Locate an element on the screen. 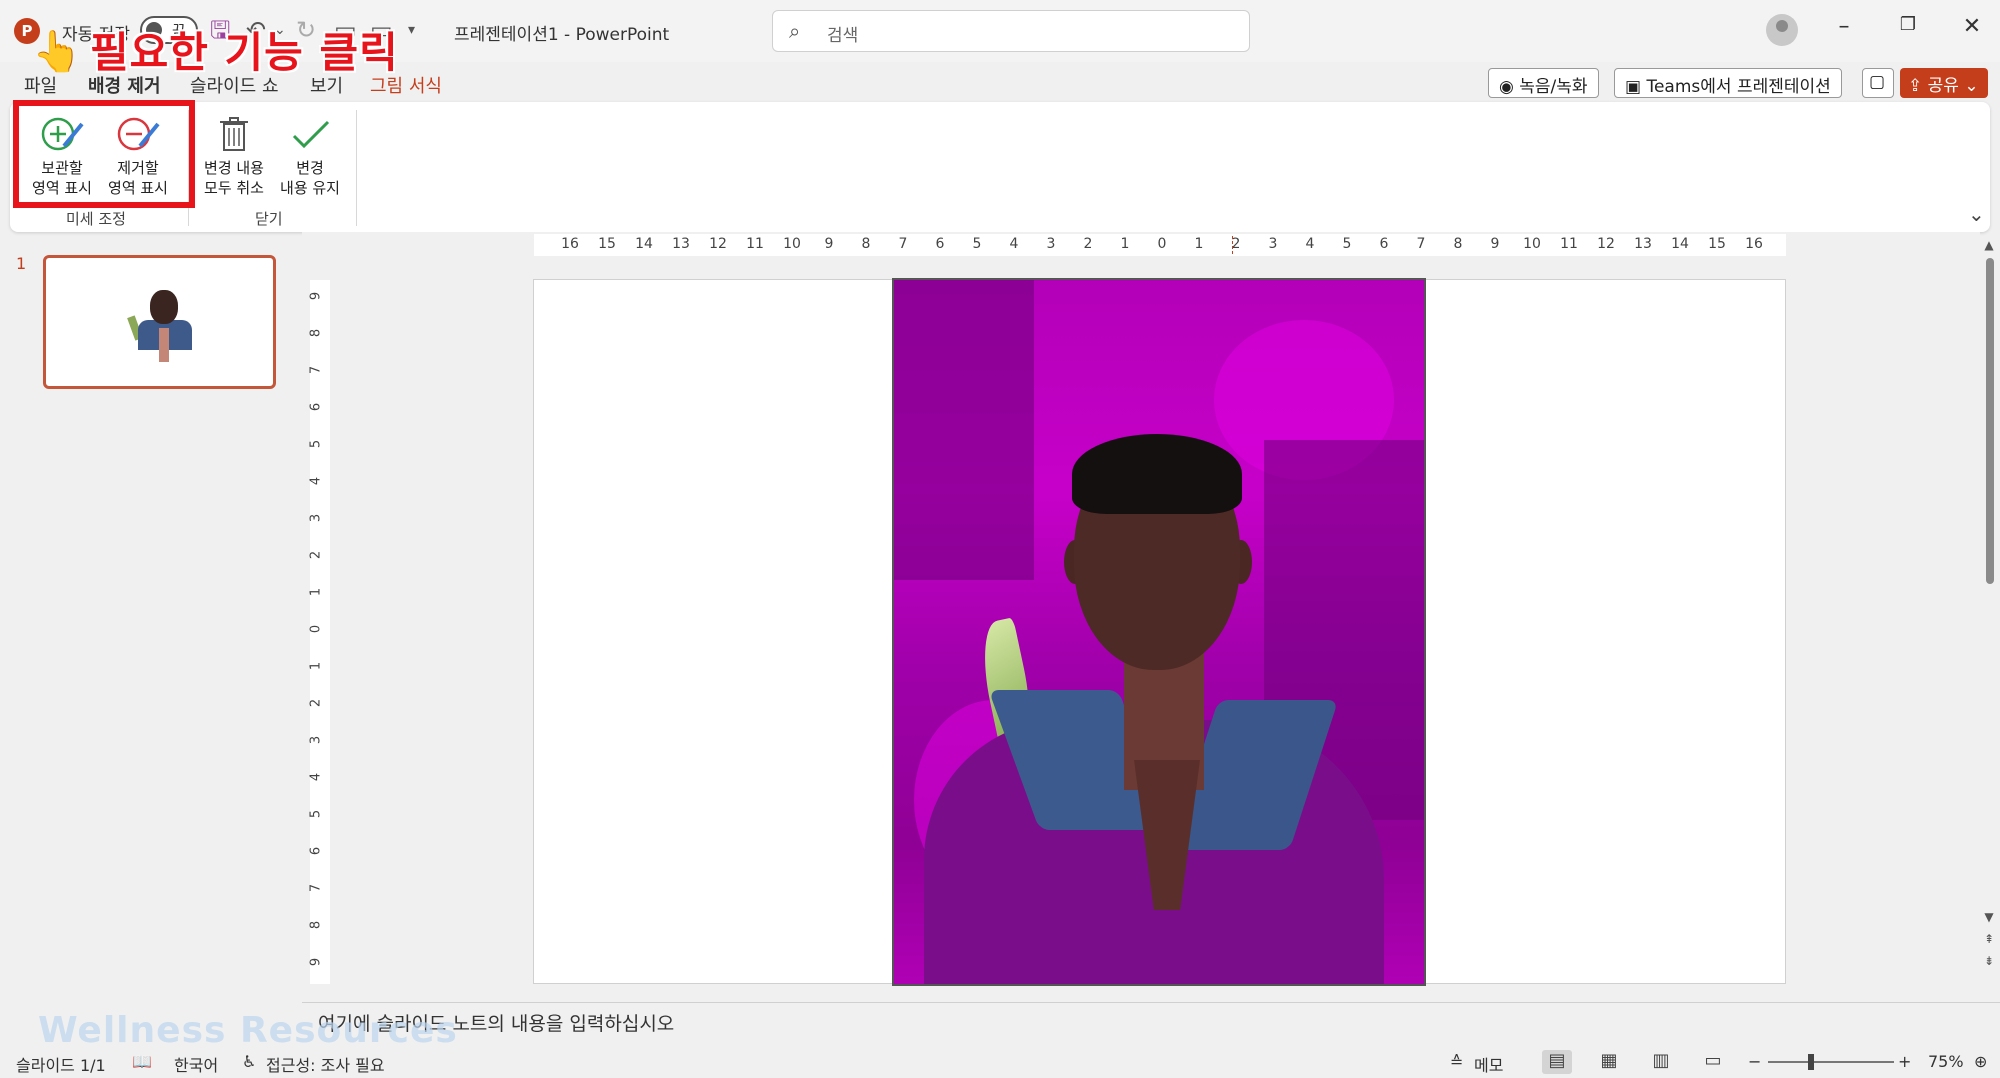 The height and width of the screenshot is (1078, 2000). slideshow-view-icon: ▭ is located at coordinates (1713, 1062).